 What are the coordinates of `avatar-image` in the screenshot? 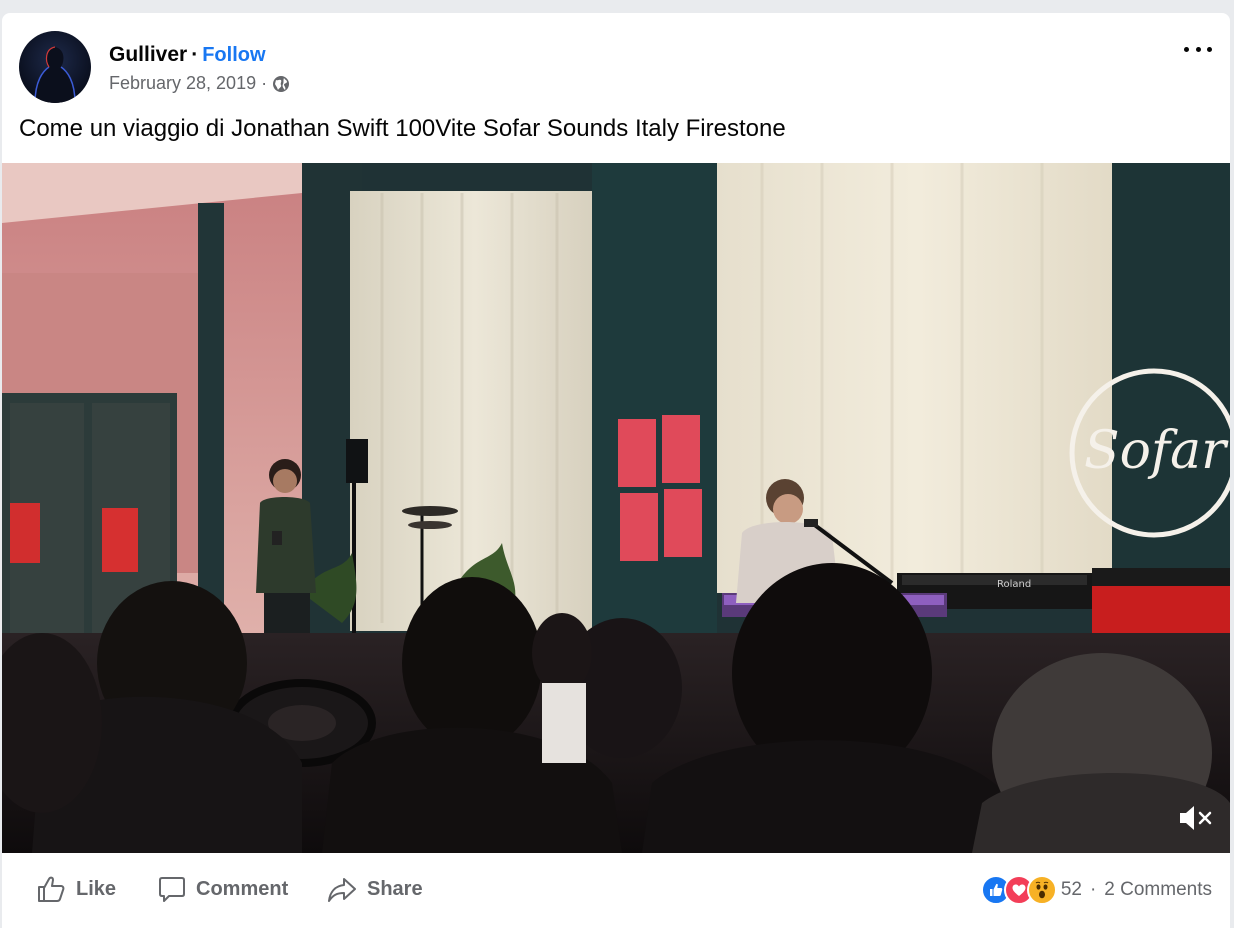 It's located at (55, 74).